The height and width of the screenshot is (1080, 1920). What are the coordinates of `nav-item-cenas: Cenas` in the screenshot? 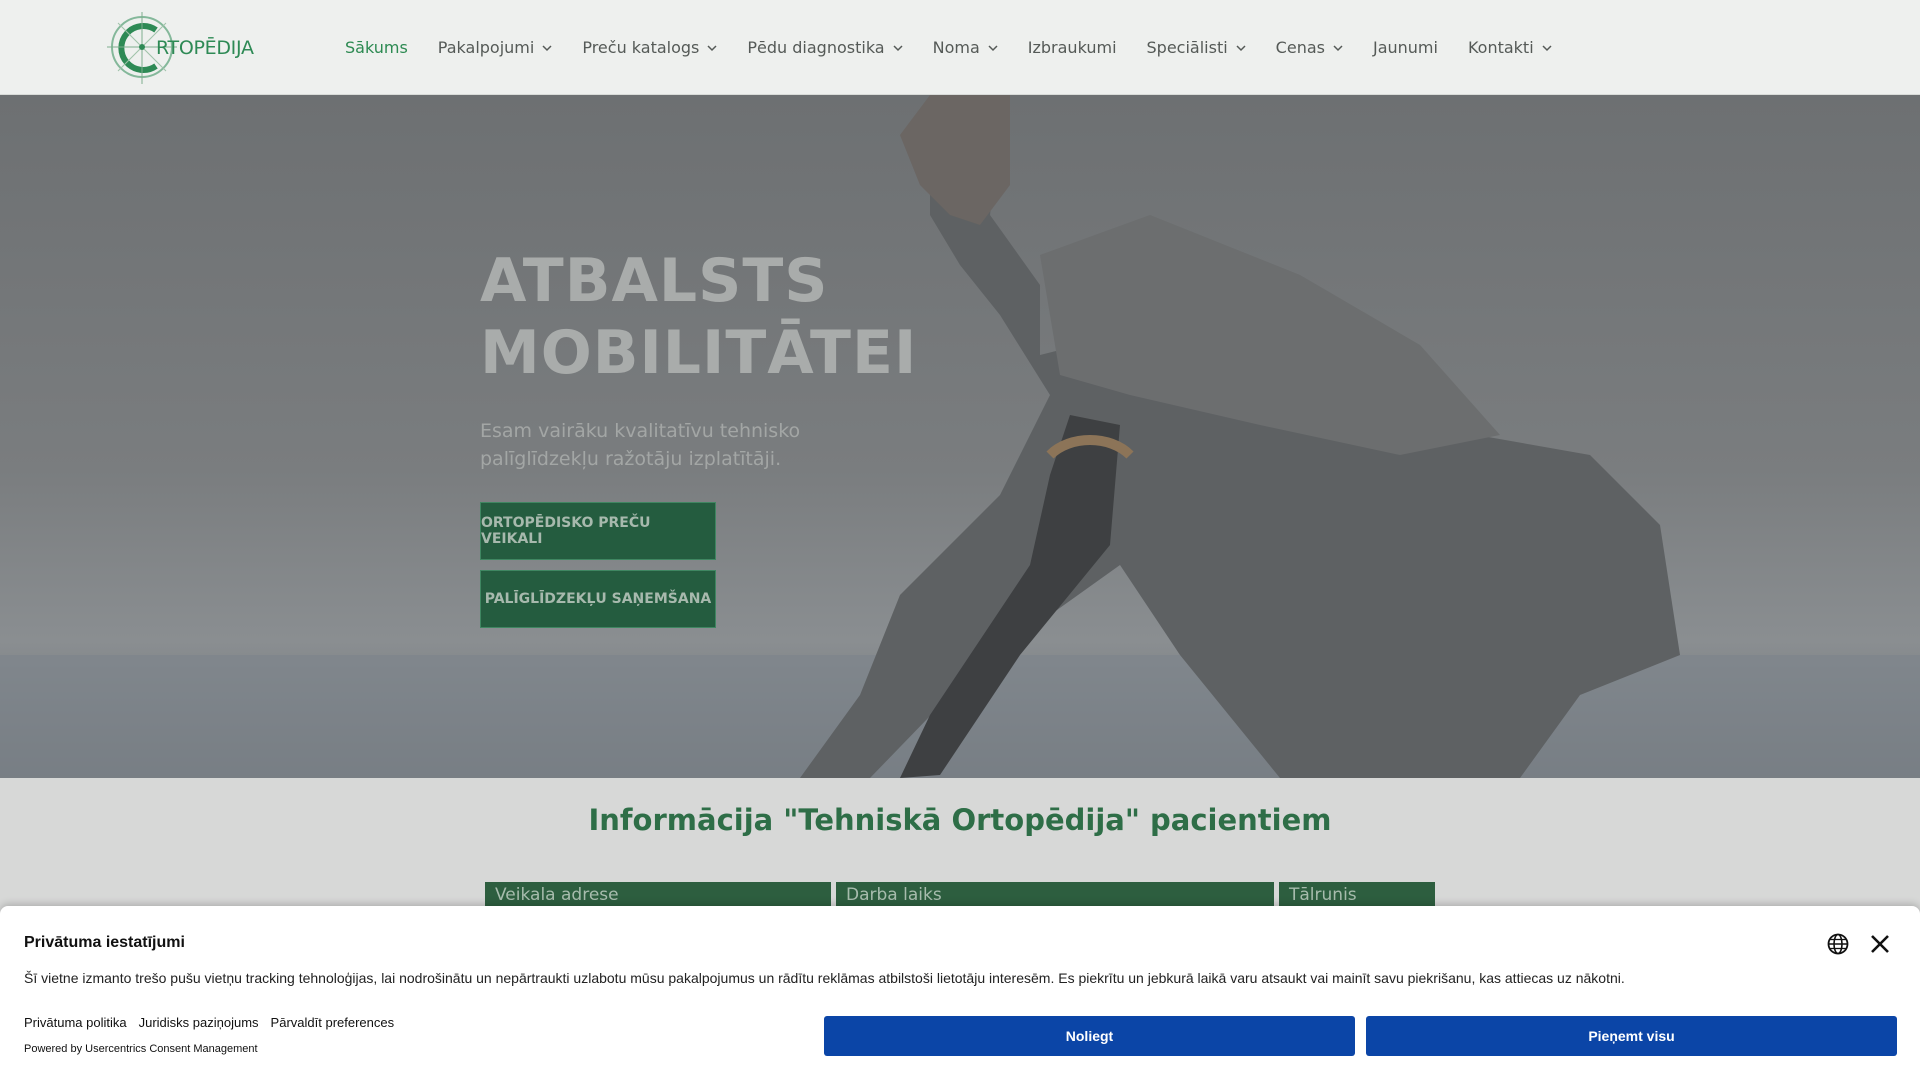 It's located at (1309, 47).